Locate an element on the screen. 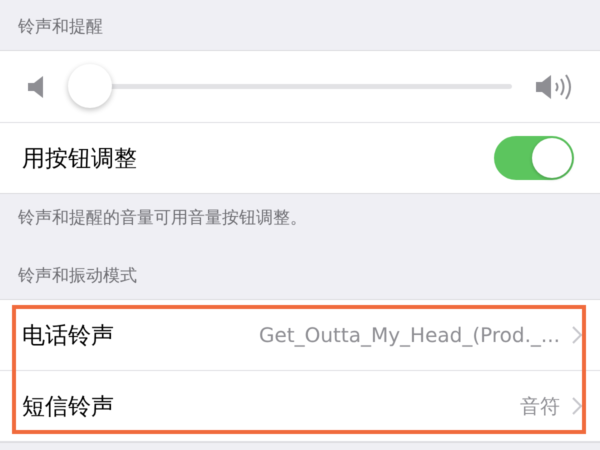 The width and height of the screenshot is (600, 450). section-header: 铃声和振动模式 is located at coordinates (77, 276).